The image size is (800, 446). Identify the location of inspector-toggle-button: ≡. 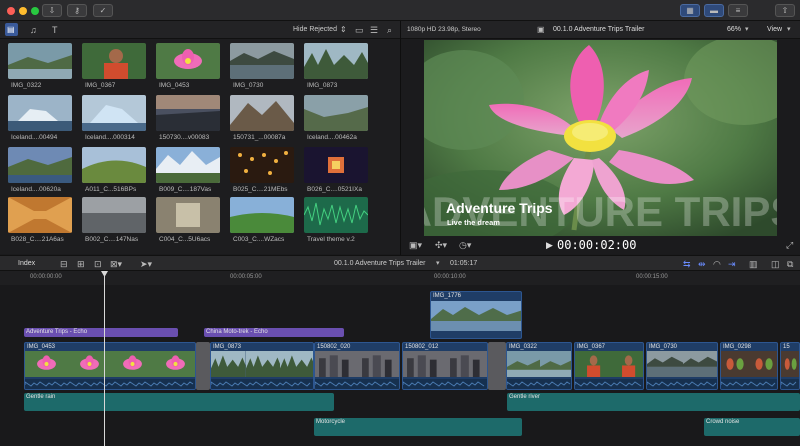
(738, 10).